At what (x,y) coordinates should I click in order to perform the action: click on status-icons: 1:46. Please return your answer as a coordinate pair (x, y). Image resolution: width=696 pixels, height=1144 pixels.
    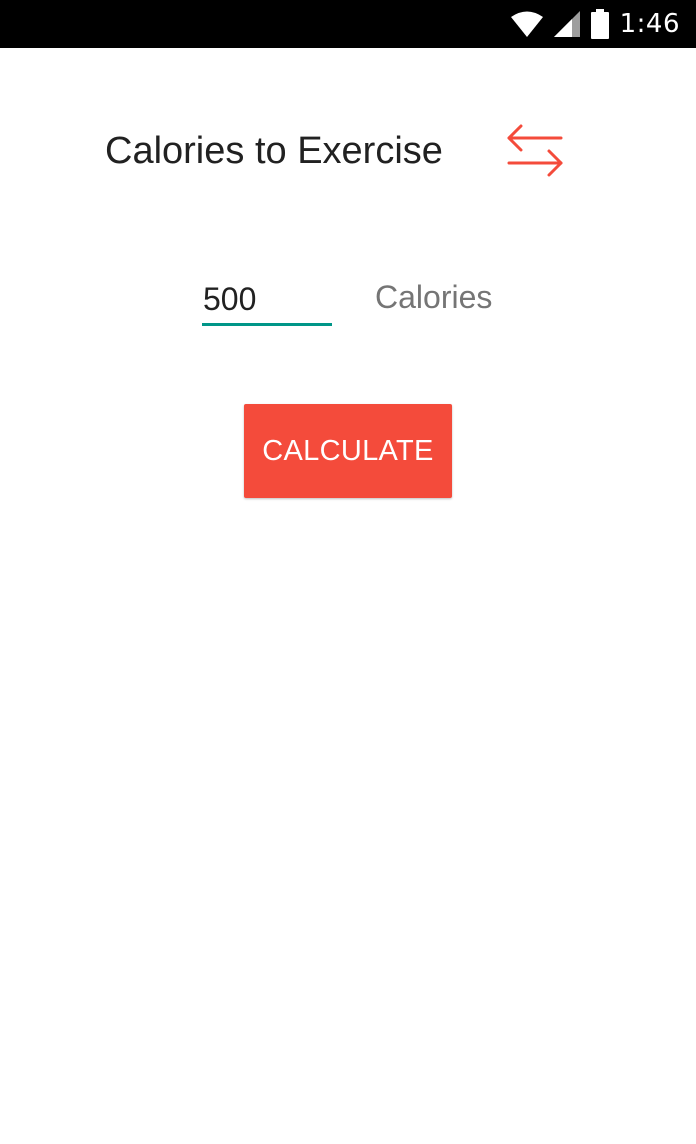
    Looking at the image, I should click on (595, 24).